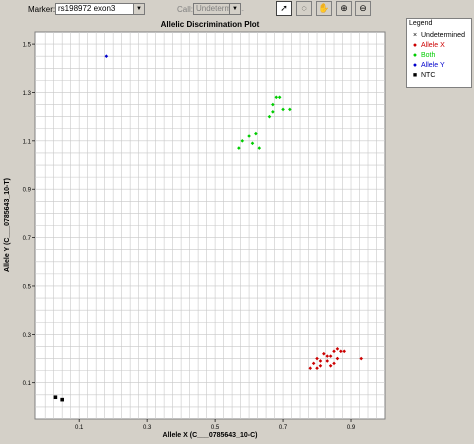 The image size is (474, 444). Describe the element at coordinates (27, 239) in the screenshot. I see `y-tick-label: 0.7` at that location.